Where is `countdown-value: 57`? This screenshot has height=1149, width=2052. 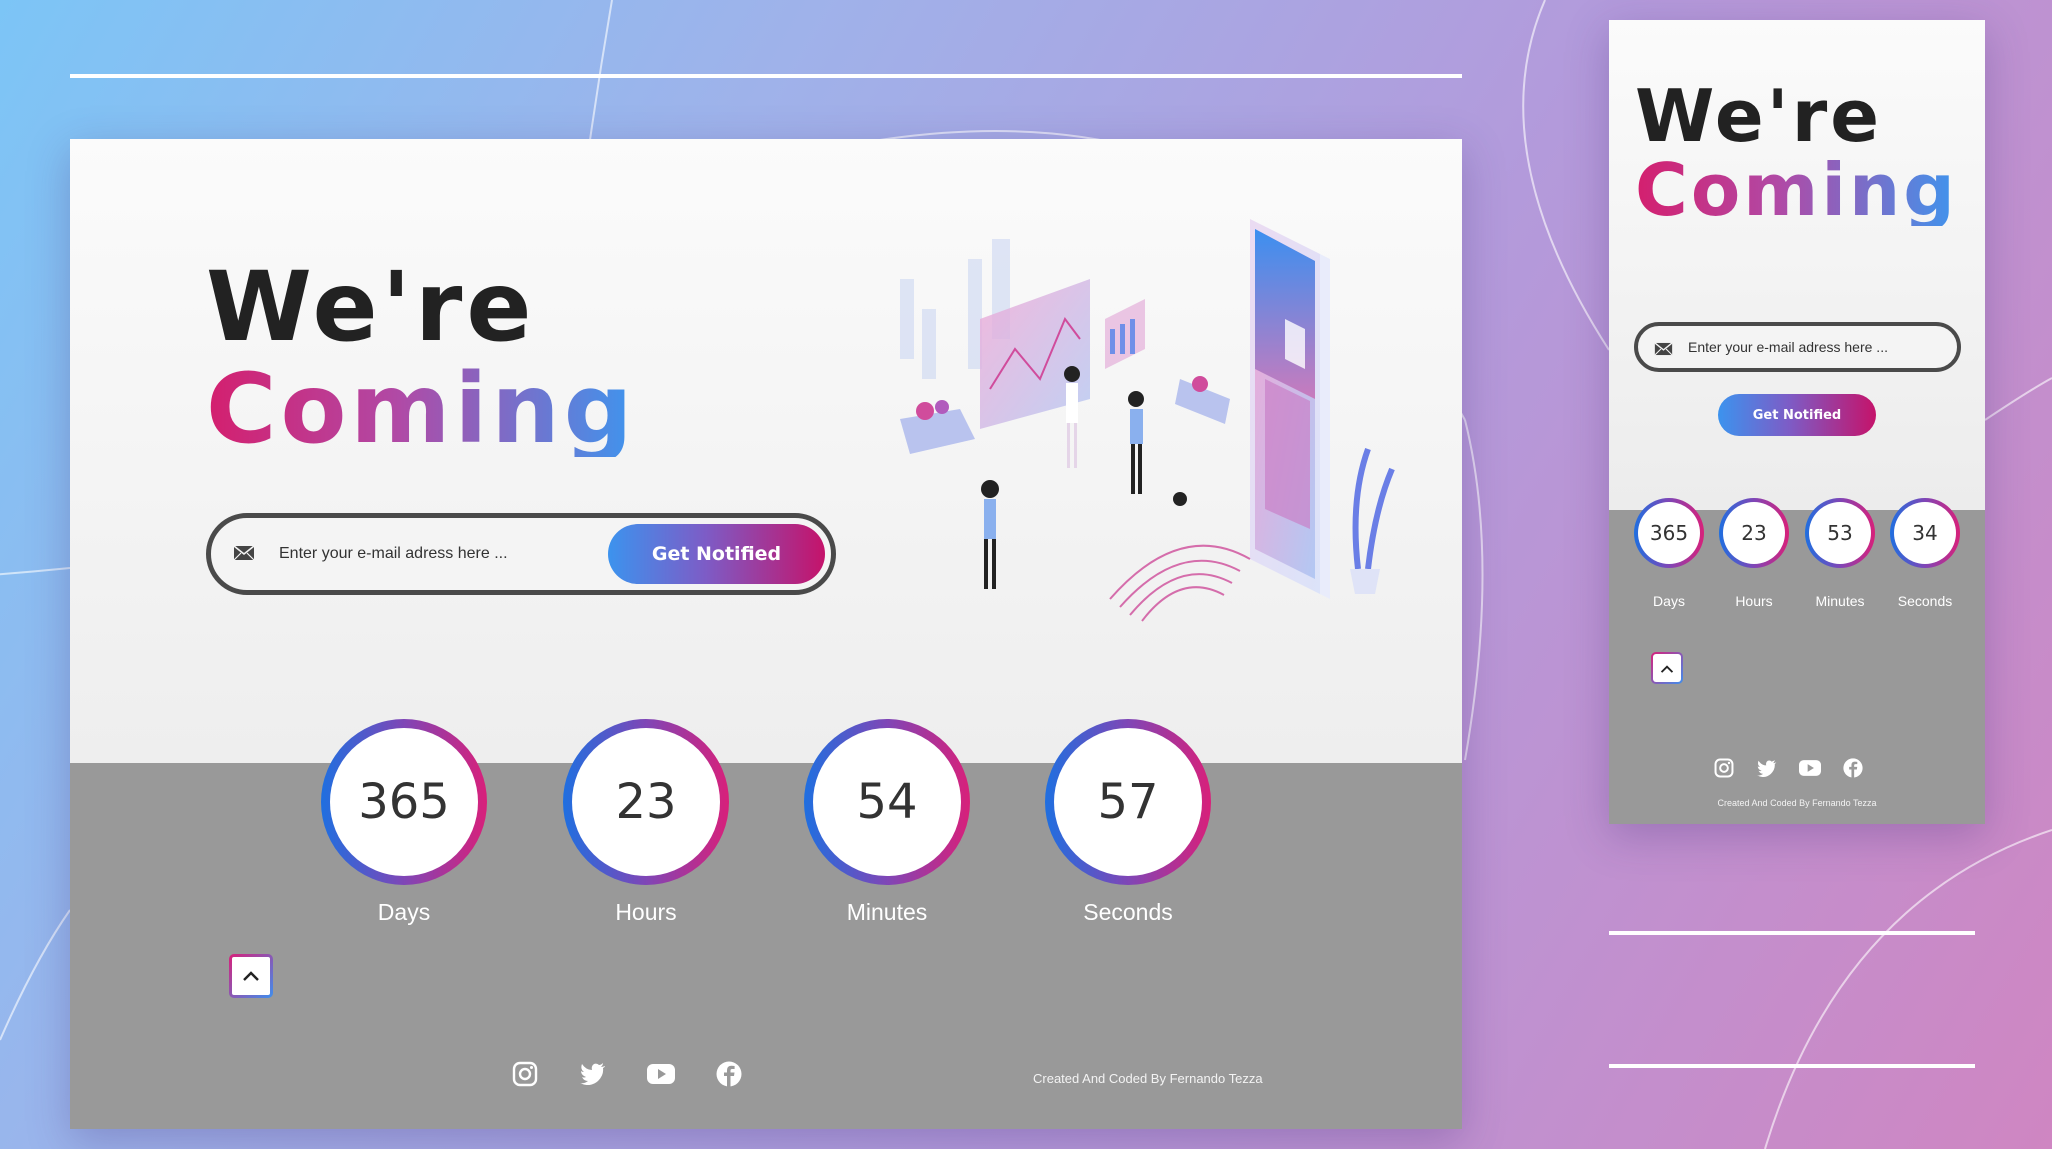
countdown-value: 57 is located at coordinates (1128, 802).